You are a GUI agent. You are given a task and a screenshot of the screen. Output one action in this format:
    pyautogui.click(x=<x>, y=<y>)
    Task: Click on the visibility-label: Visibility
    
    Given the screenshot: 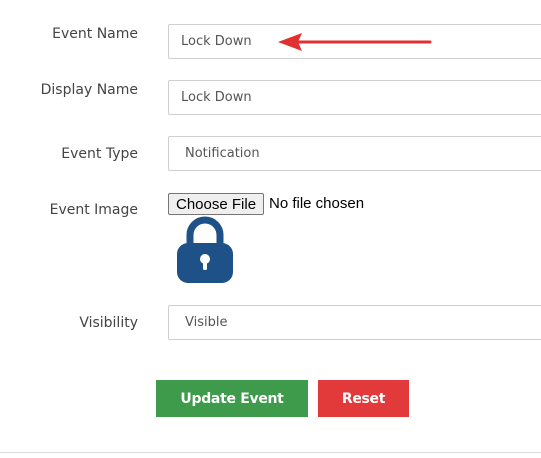 What is the action you would take?
    pyautogui.click(x=108, y=323)
    